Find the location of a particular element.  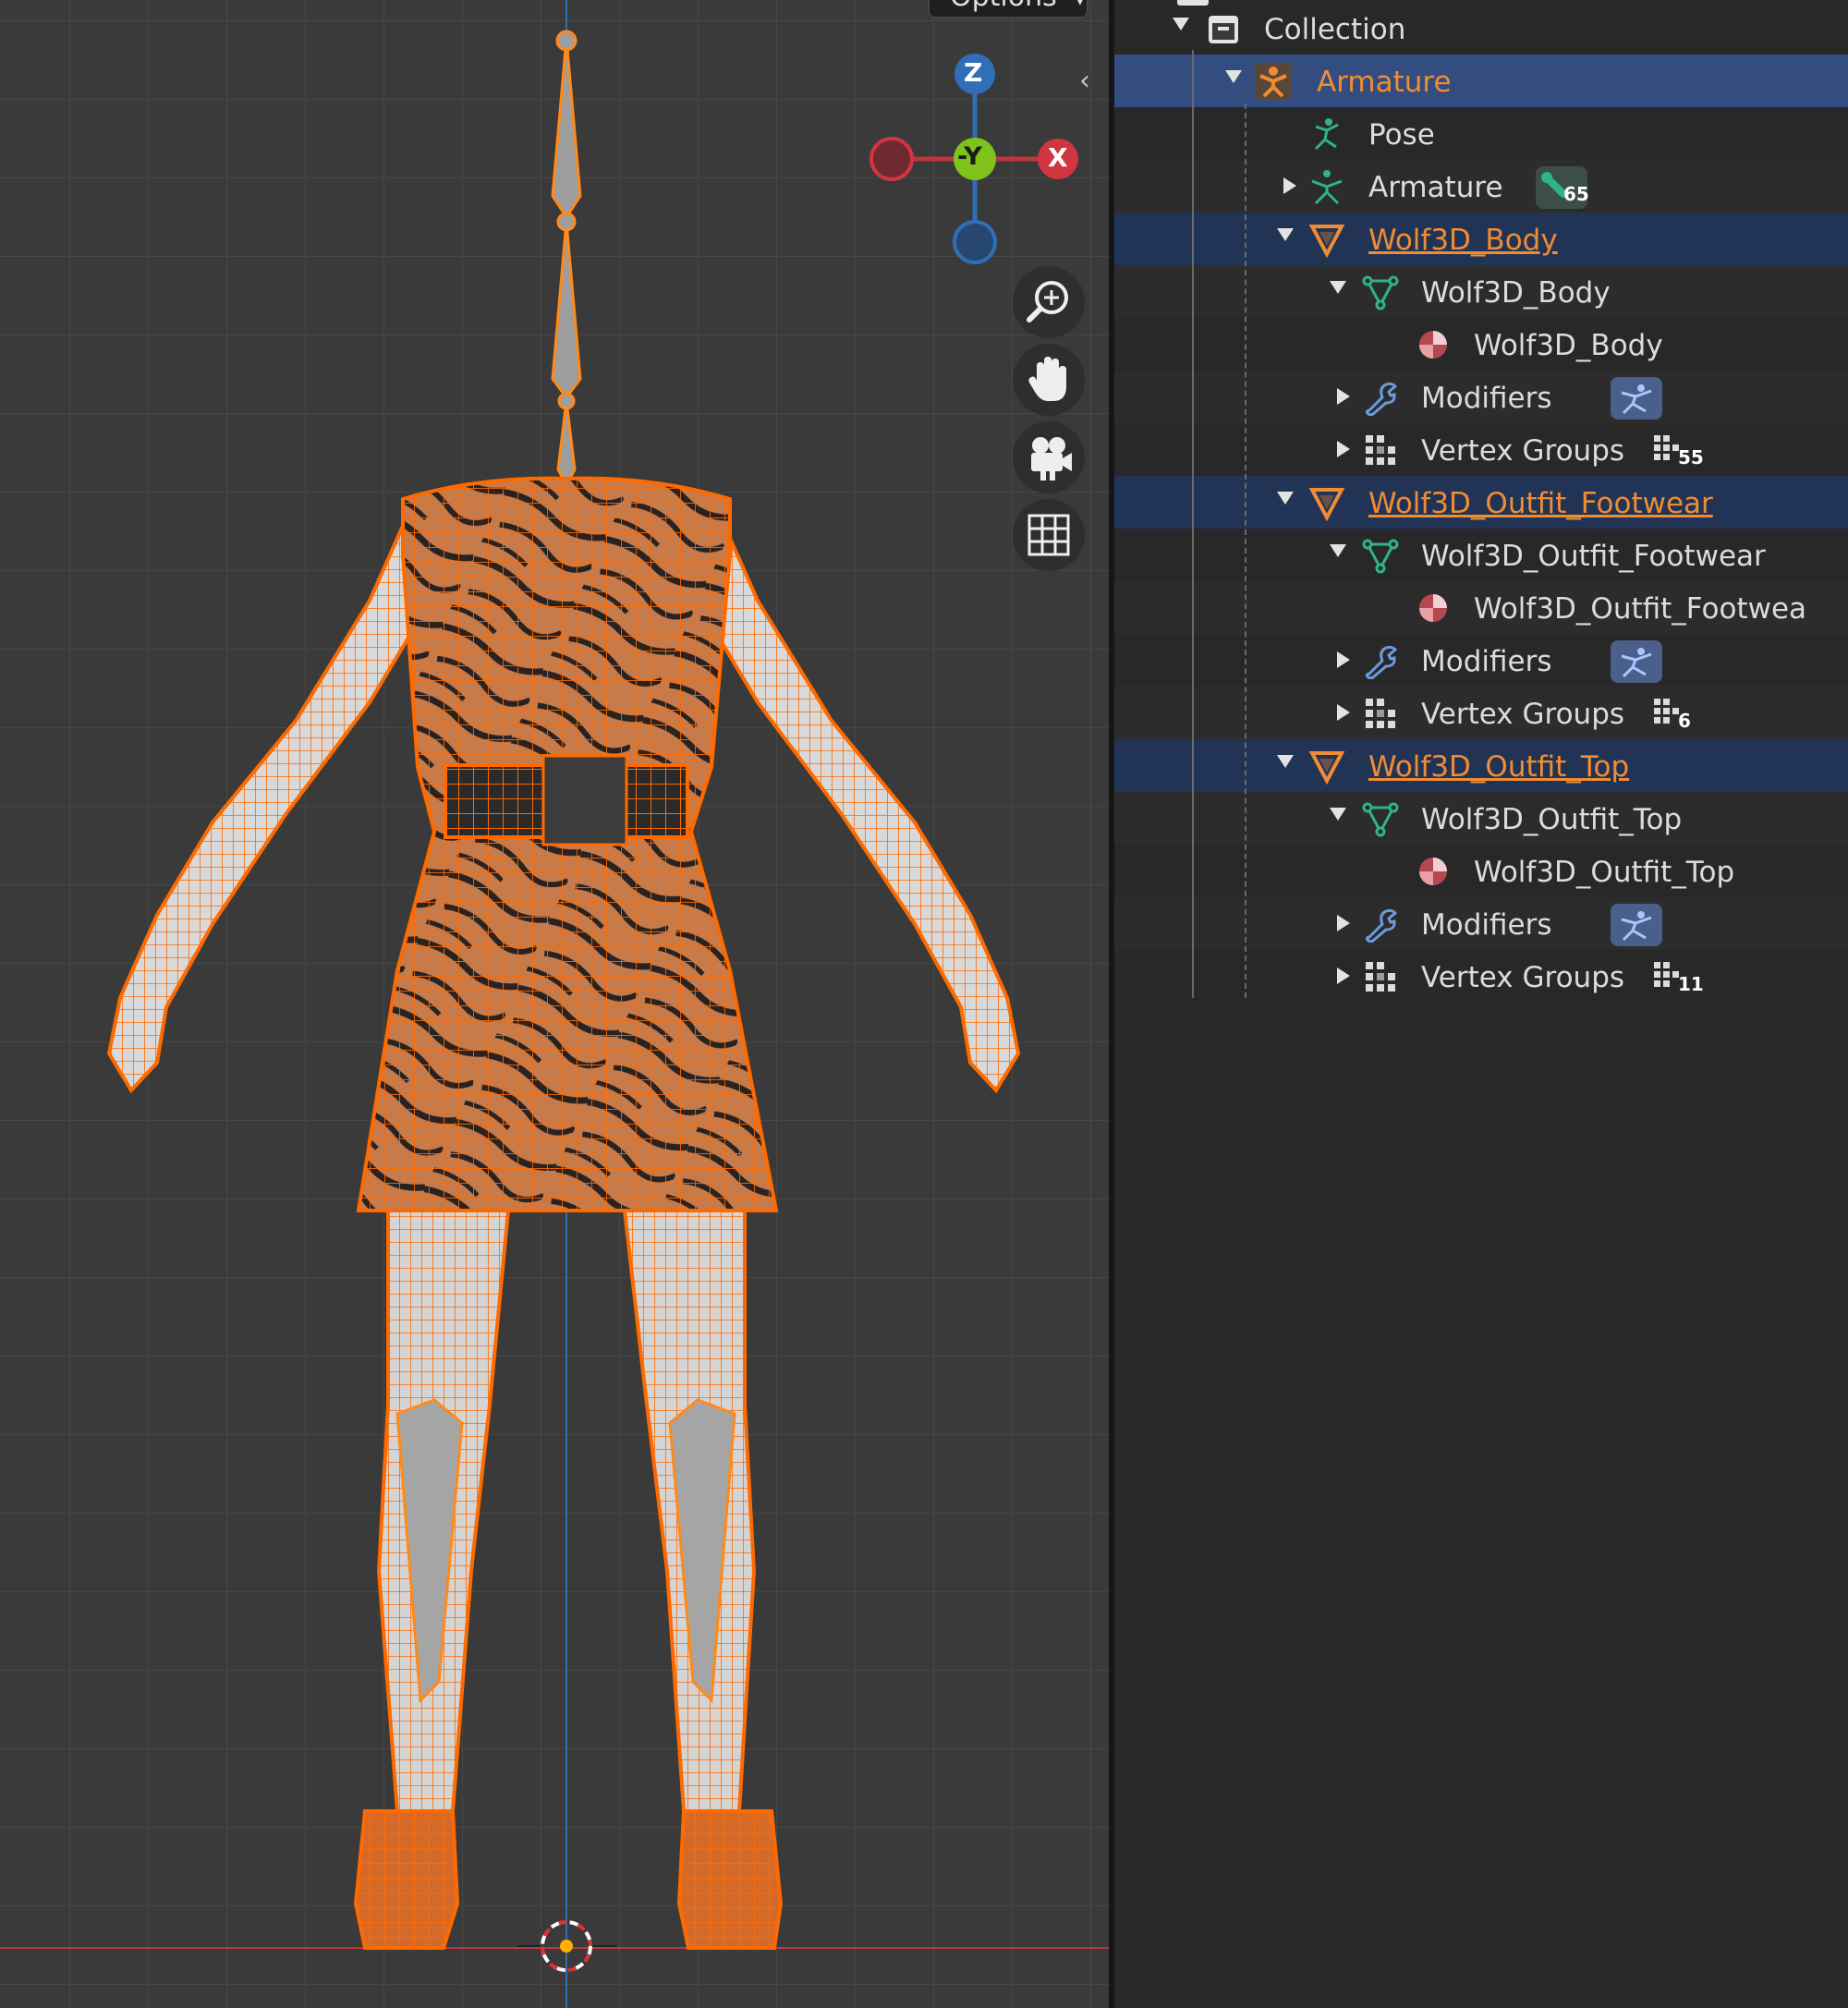

ortho-grid-button is located at coordinates (1049, 535).